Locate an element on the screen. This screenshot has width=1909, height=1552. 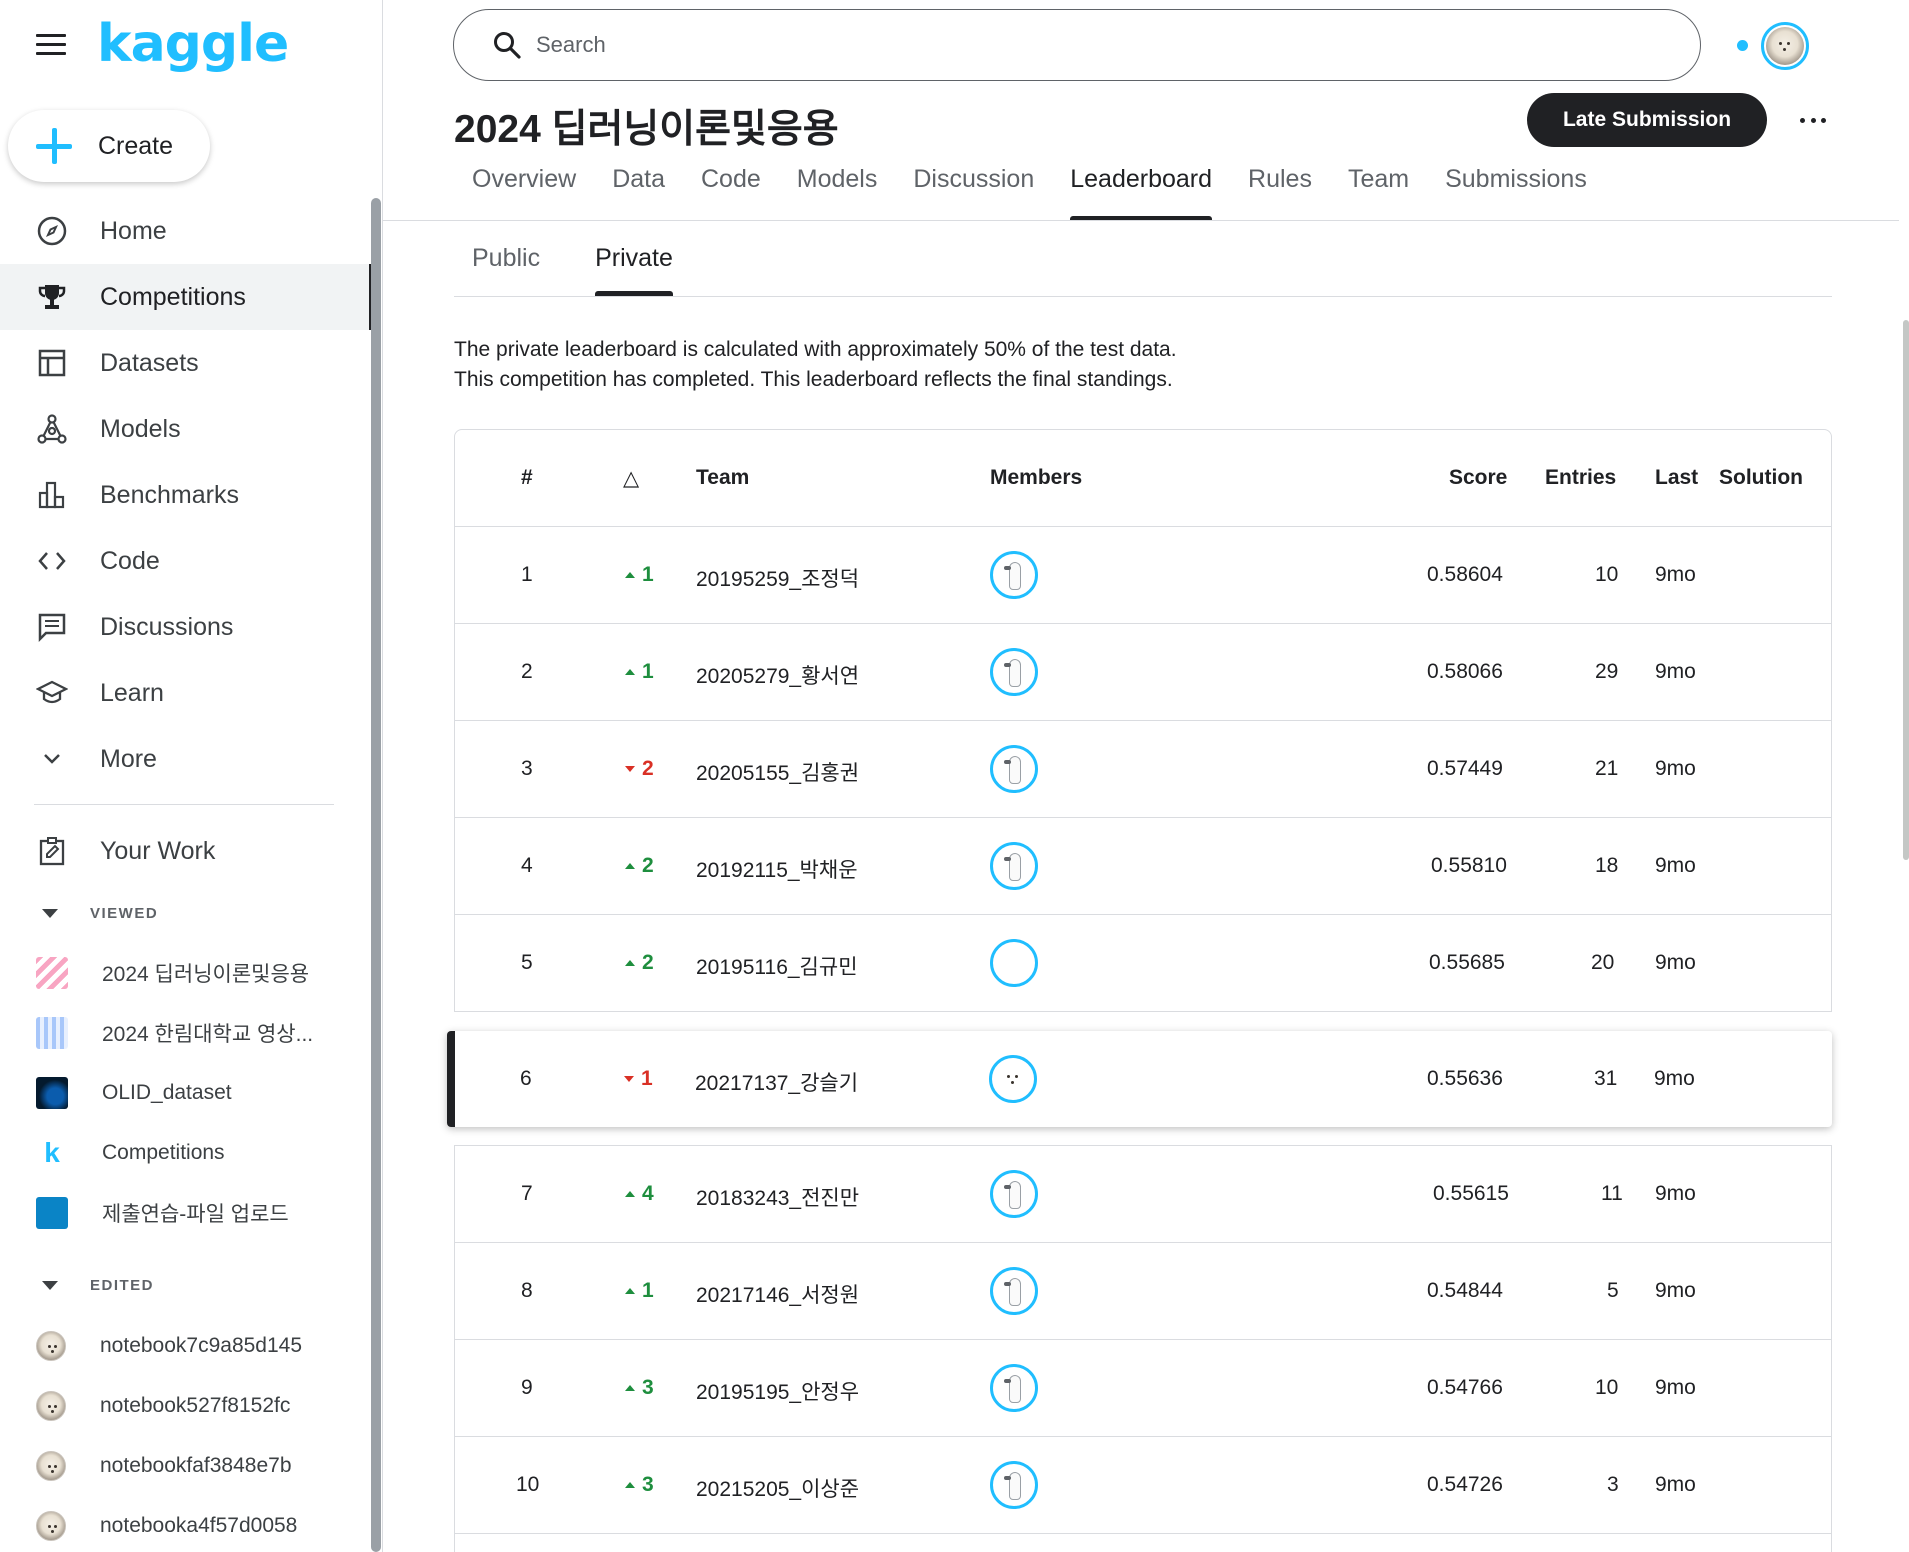
team-name: 20183243_전진만 is located at coordinates (777, 1197).